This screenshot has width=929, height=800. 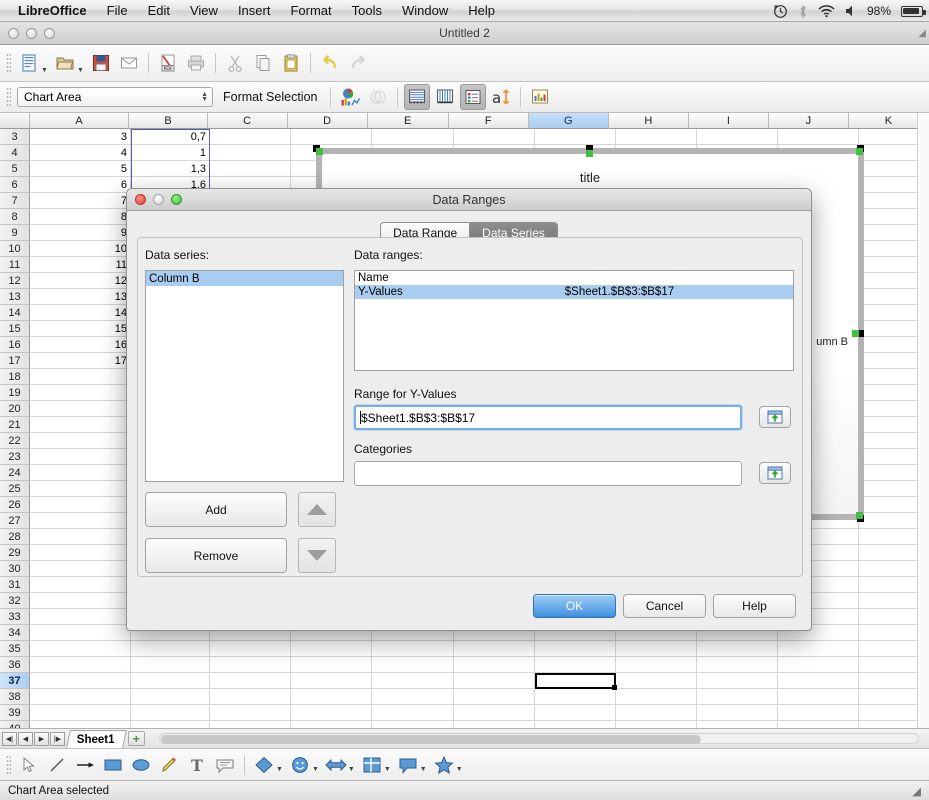 I want to click on flowchart-dropdown-icon: ▼, so click(x=387, y=773).